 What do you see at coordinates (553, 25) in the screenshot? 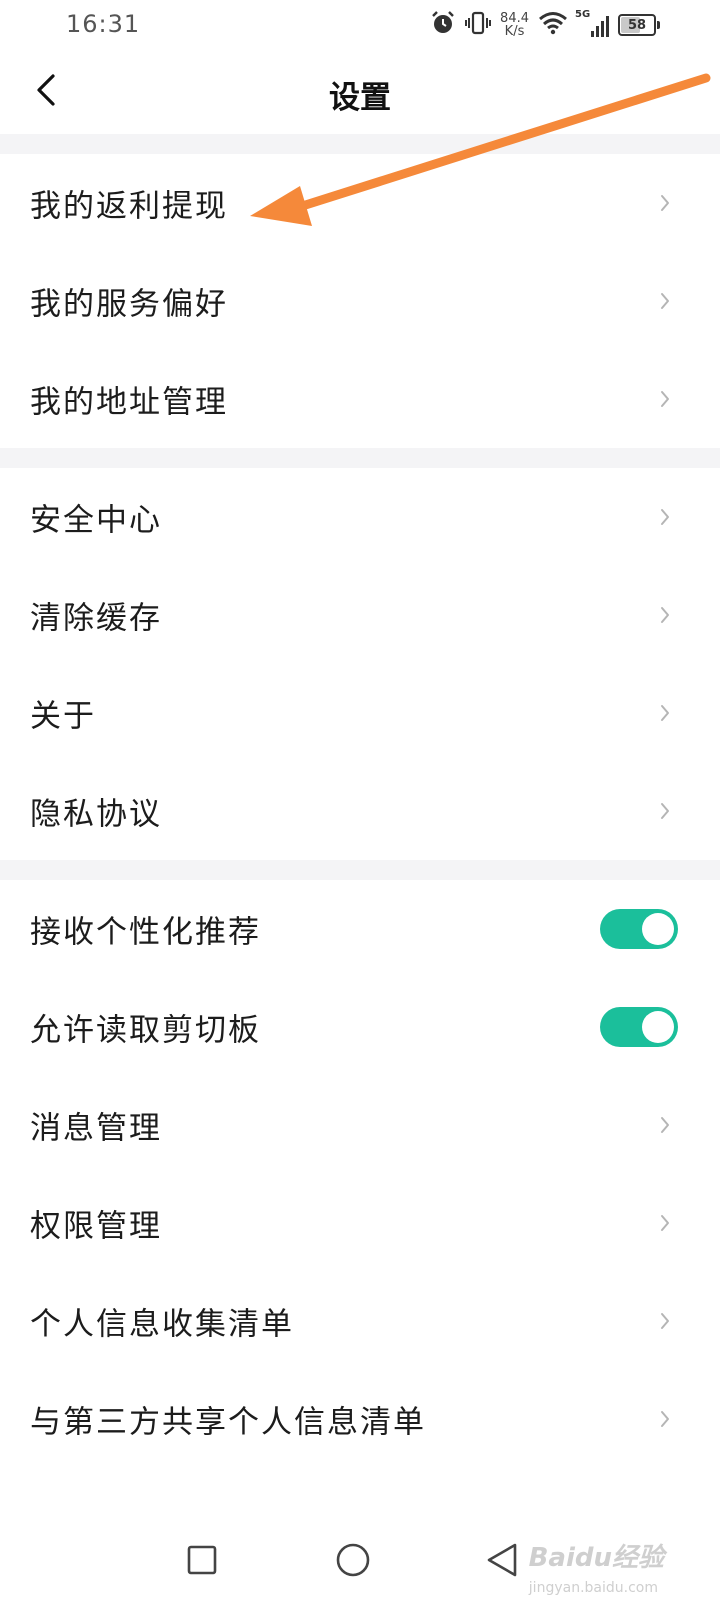
I see `wifi-icon` at bounding box center [553, 25].